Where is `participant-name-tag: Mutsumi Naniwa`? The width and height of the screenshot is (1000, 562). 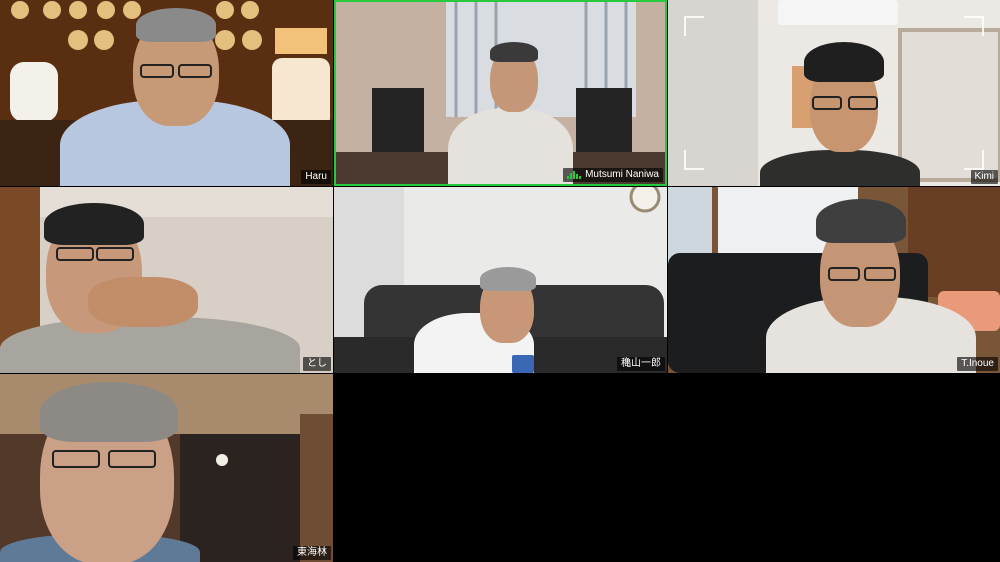 participant-name-tag: Mutsumi Naniwa is located at coordinates (613, 175).